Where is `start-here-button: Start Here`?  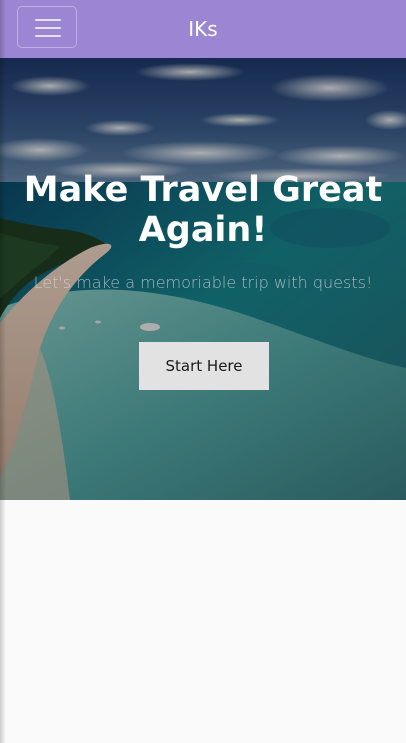
start-here-button: Start Here is located at coordinates (204, 366).